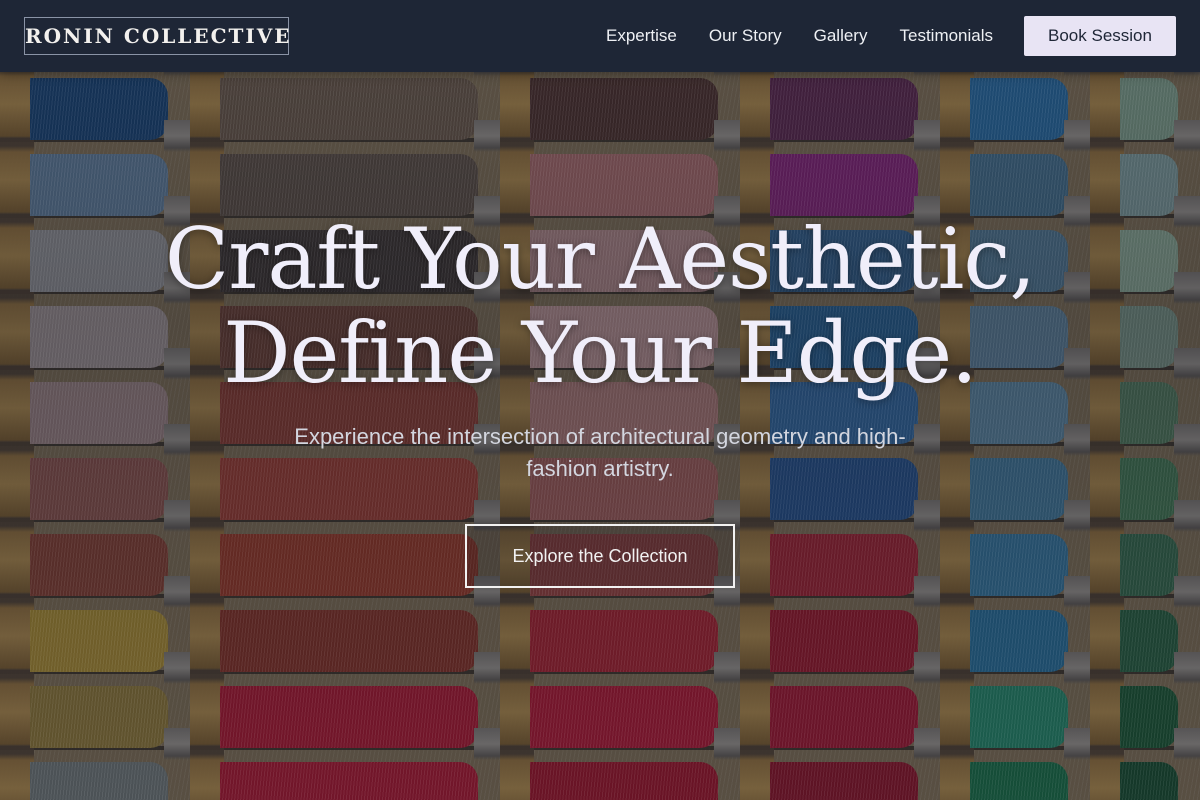 Image resolution: width=1200 pixels, height=800 pixels. I want to click on explore-collection-button: Explore the Collection, so click(600, 556).